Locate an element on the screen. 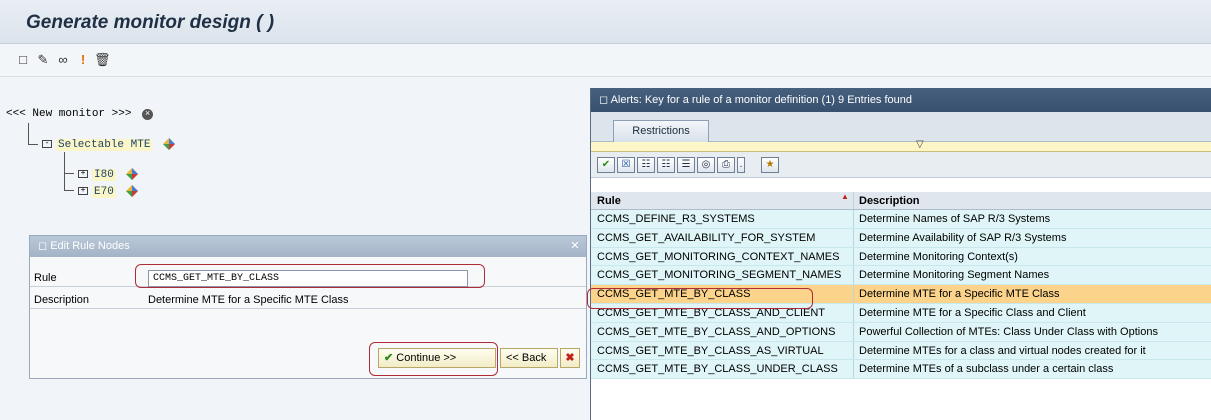 This screenshot has height=420, width=1211. grid-header: Rule ▲ Description is located at coordinates (901, 201).